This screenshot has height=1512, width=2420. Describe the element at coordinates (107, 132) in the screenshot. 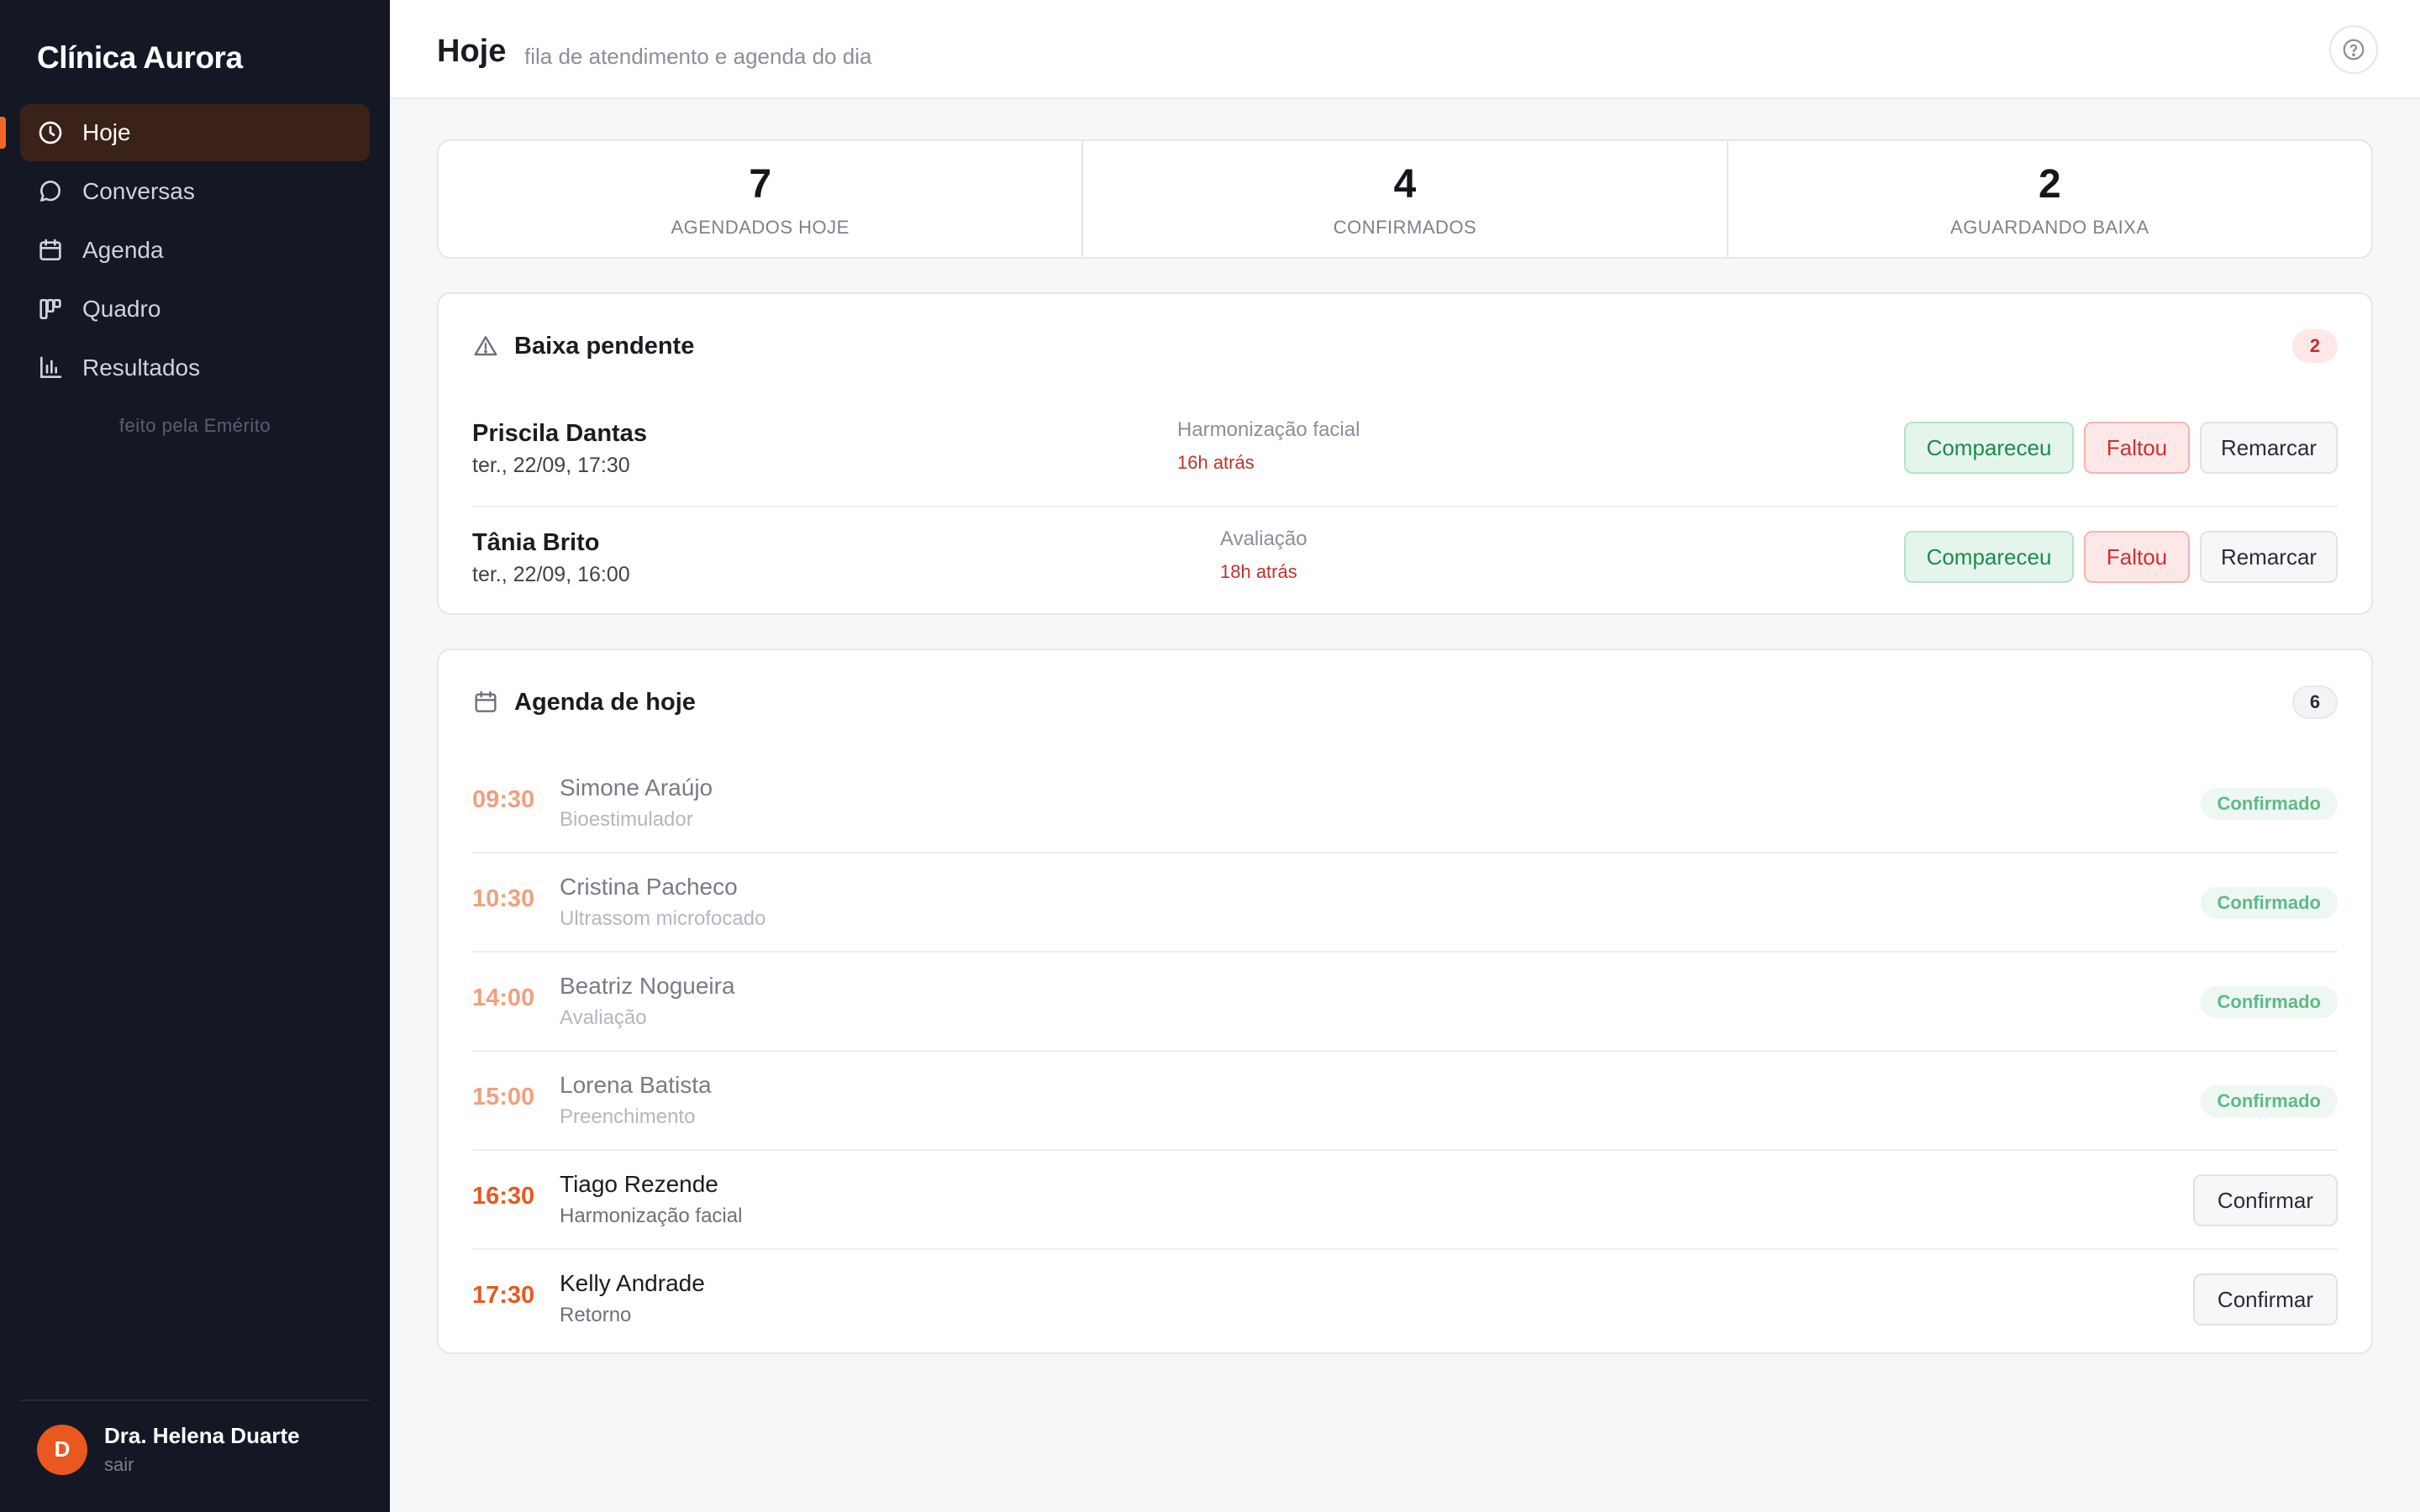

I see `sidebar-item-label: Hoje` at that location.